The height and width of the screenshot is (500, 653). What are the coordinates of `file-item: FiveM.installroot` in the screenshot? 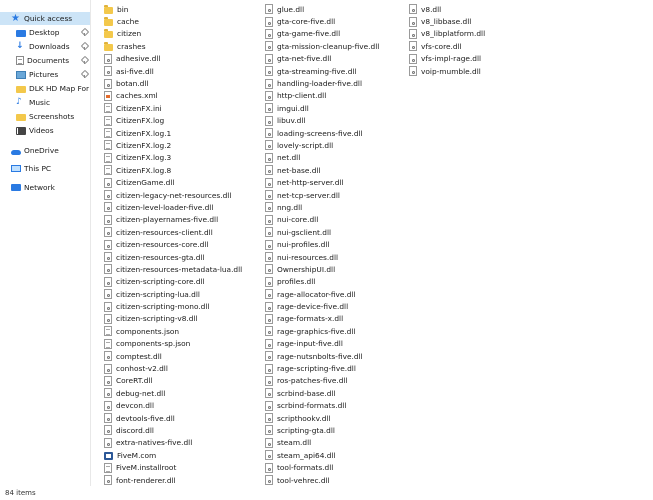 It's located at (173, 467).